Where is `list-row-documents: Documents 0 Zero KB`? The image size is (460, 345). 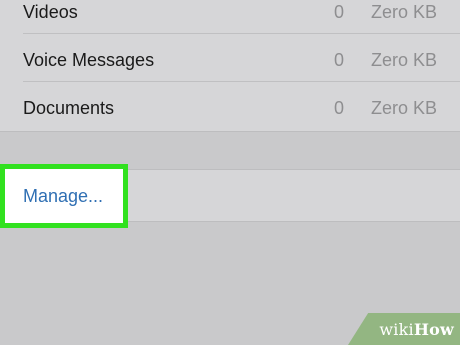 list-row-documents: Documents 0 Zero KB is located at coordinates (230, 106).